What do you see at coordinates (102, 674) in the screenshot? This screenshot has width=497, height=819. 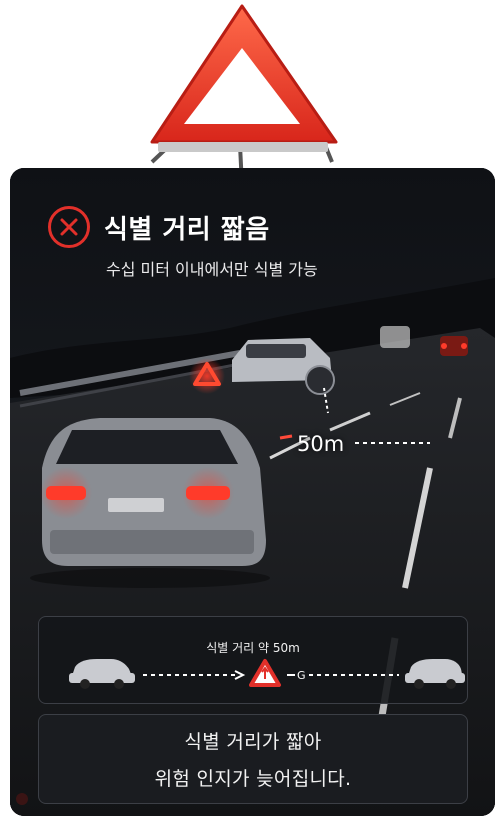 I see `car-left-icon` at bounding box center [102, 674].